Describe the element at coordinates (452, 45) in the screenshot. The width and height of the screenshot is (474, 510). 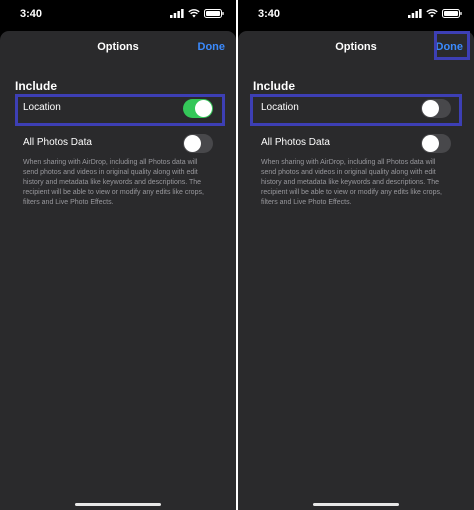
I see `done-button-highlight` at that location.